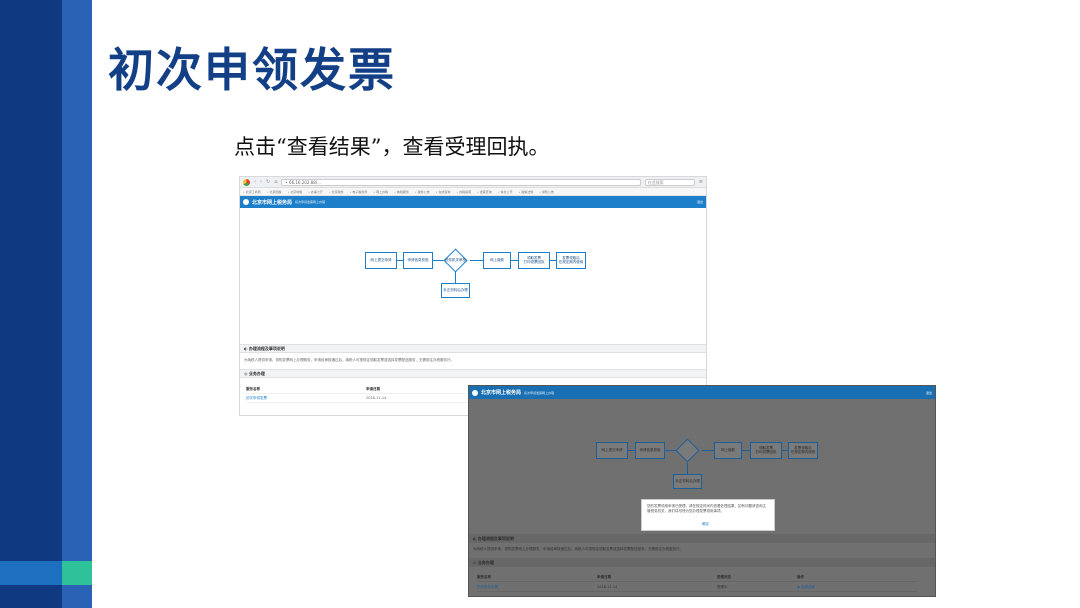  I want to click on view-result-button: ◉ 查看结果, so click(837, 587).